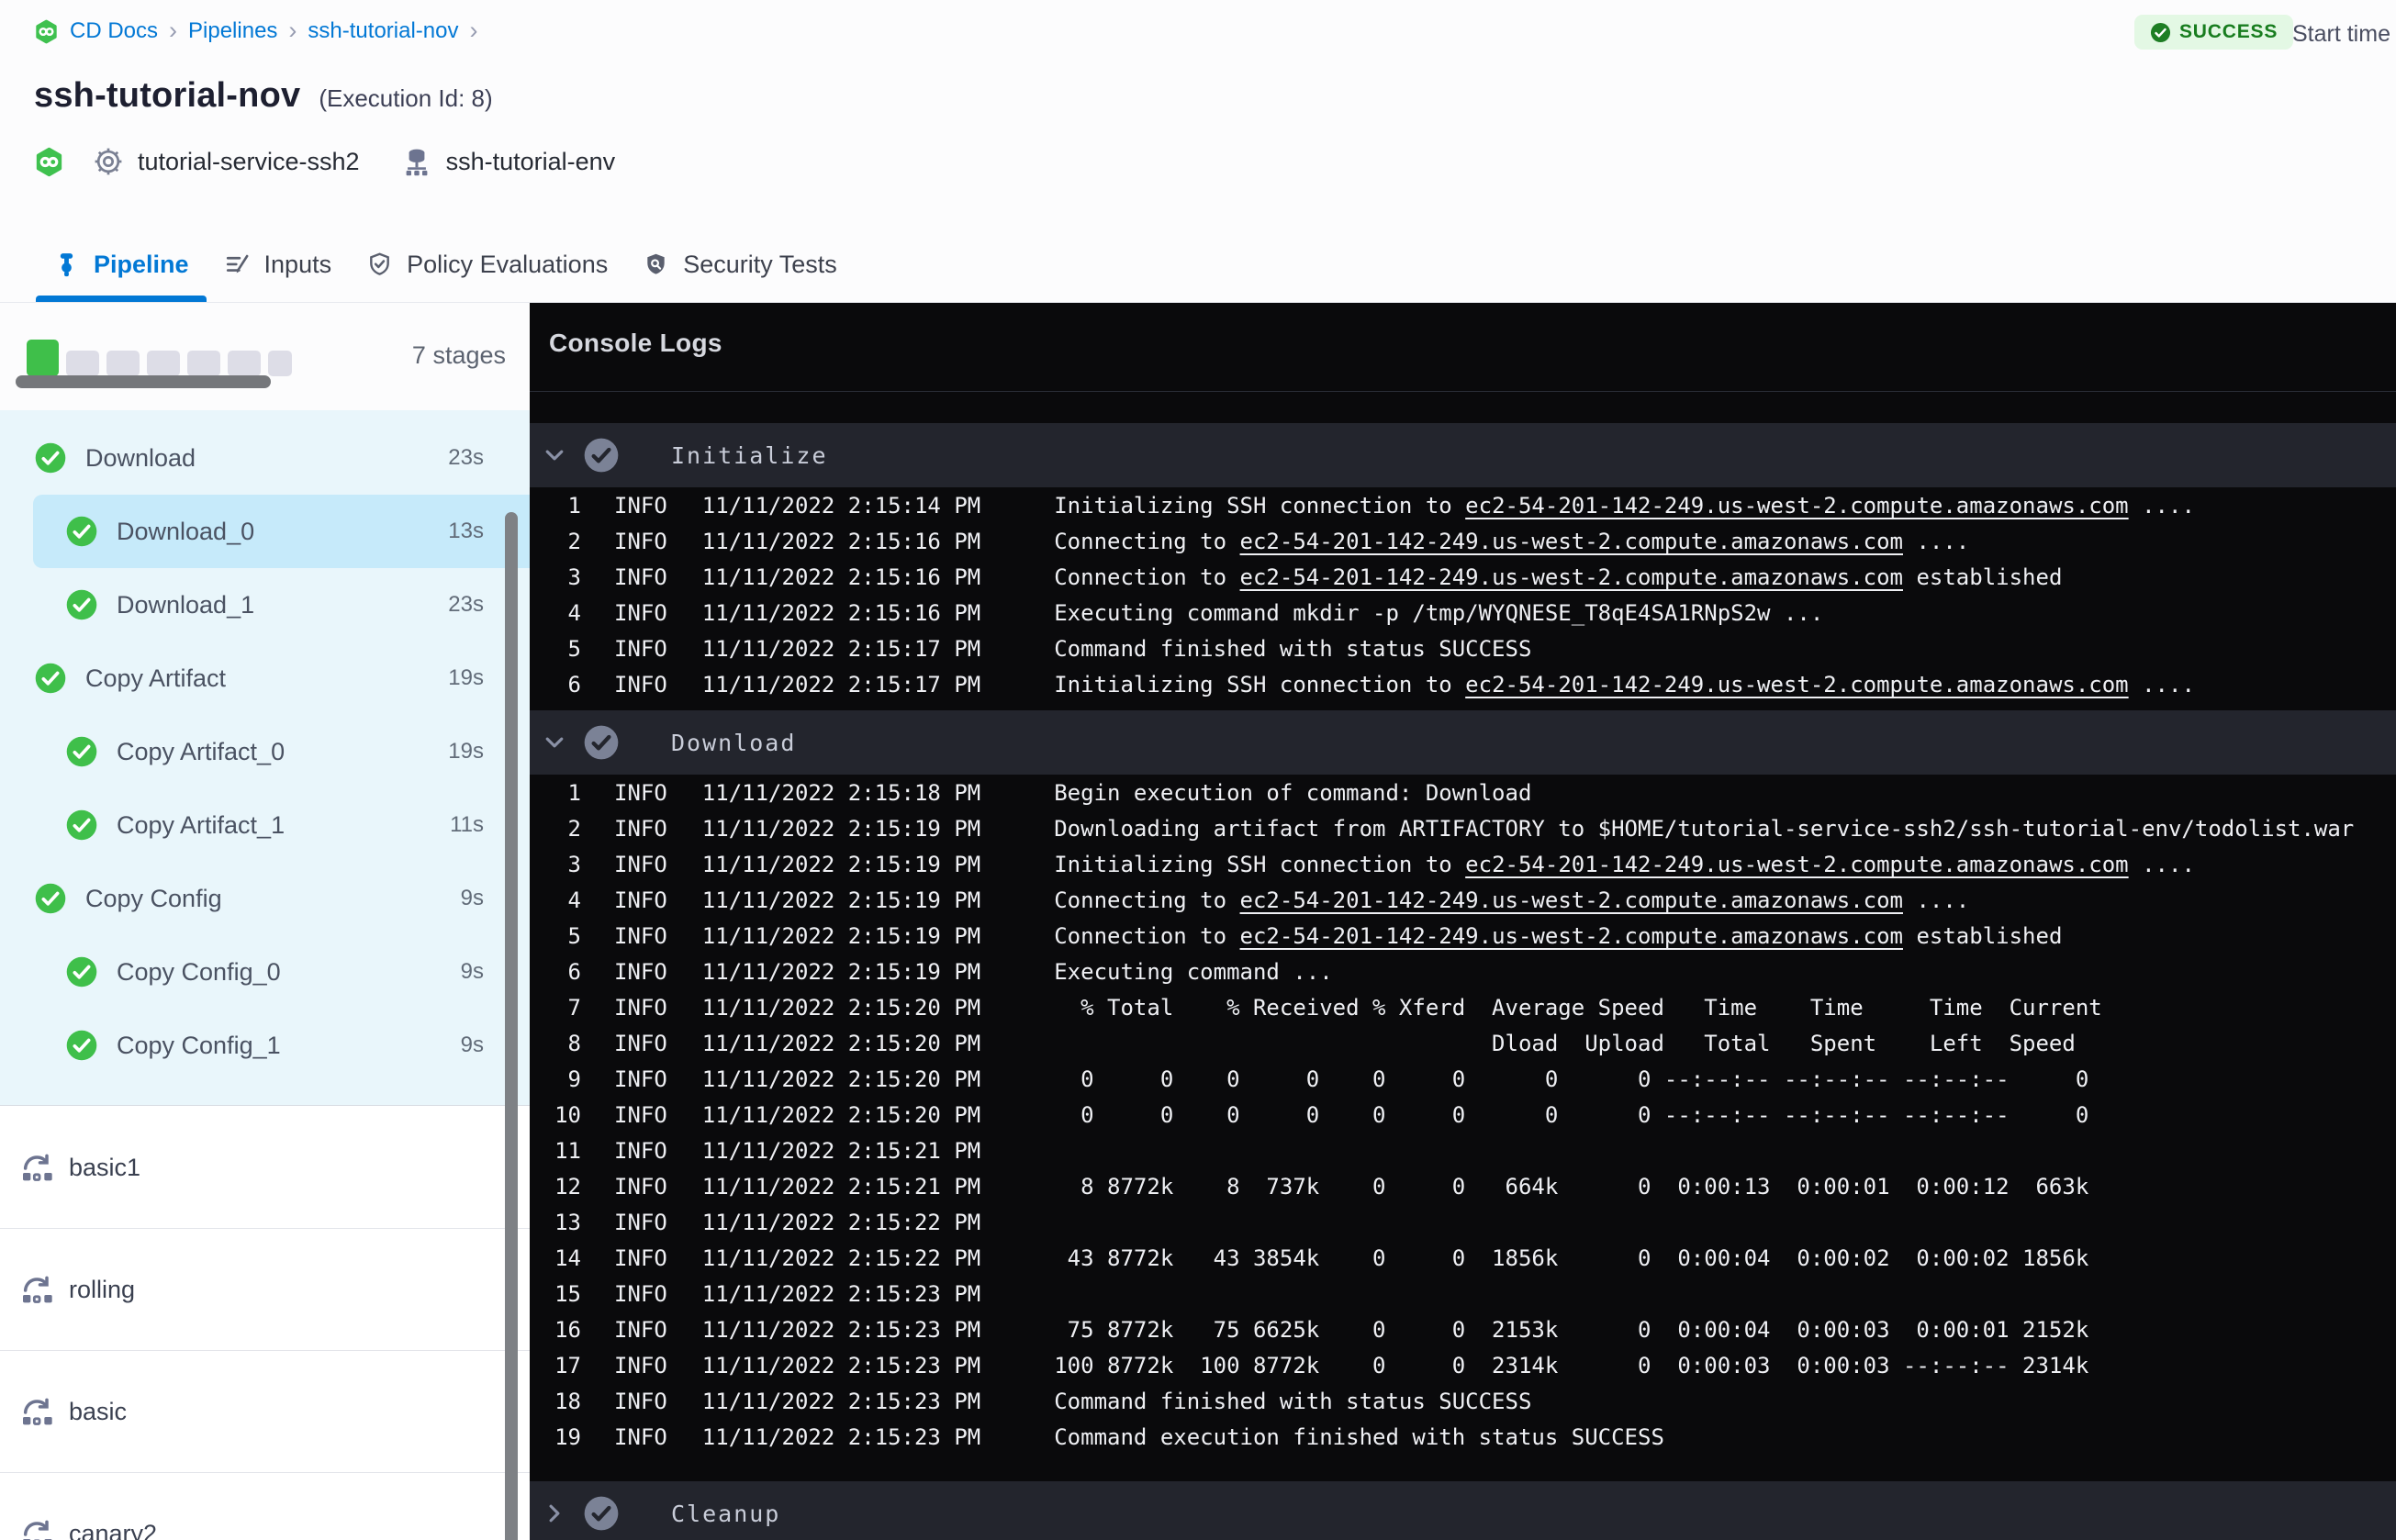 This screenshot has width=2396, height=1540. I want to click on stage-name: Copy Artifact, so click(156, 678).